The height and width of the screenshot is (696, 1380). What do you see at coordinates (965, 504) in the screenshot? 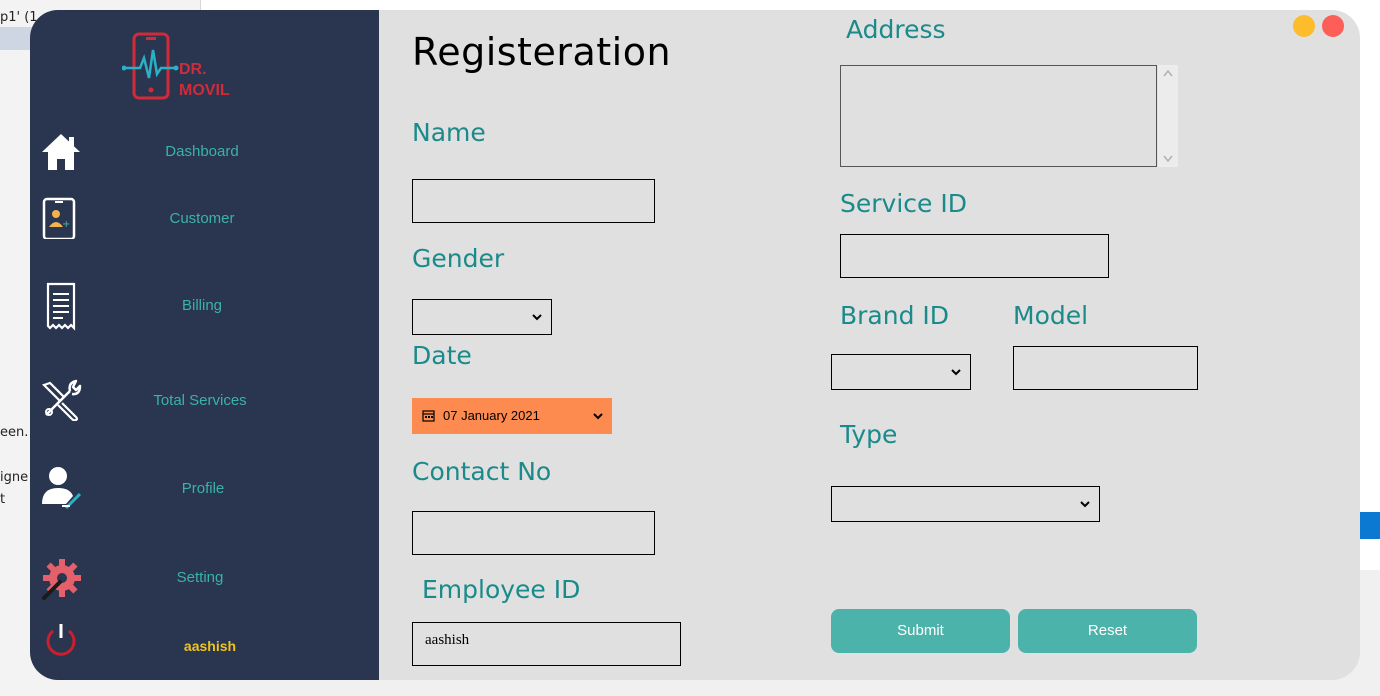
I see `type-select` at bounding box center [965, 504].